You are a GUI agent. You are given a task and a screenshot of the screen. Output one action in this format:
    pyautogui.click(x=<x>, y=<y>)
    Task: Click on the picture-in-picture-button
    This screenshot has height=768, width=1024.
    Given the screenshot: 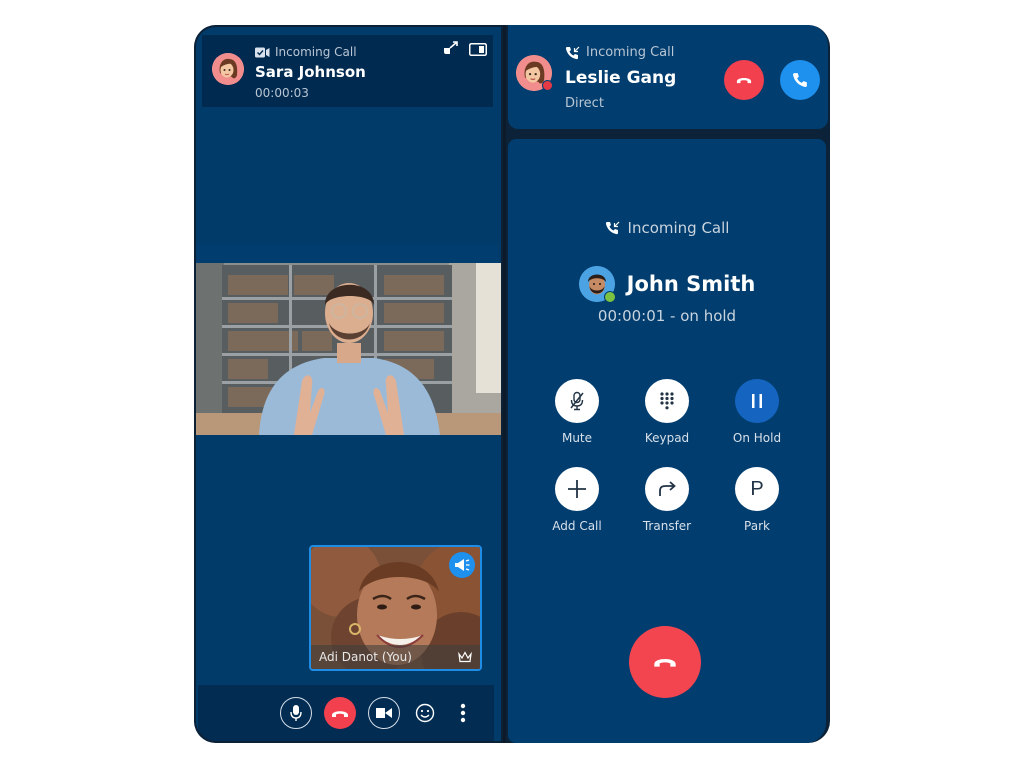 What is the action you would take?
    pyautogui.click(x=478, y=49)
    